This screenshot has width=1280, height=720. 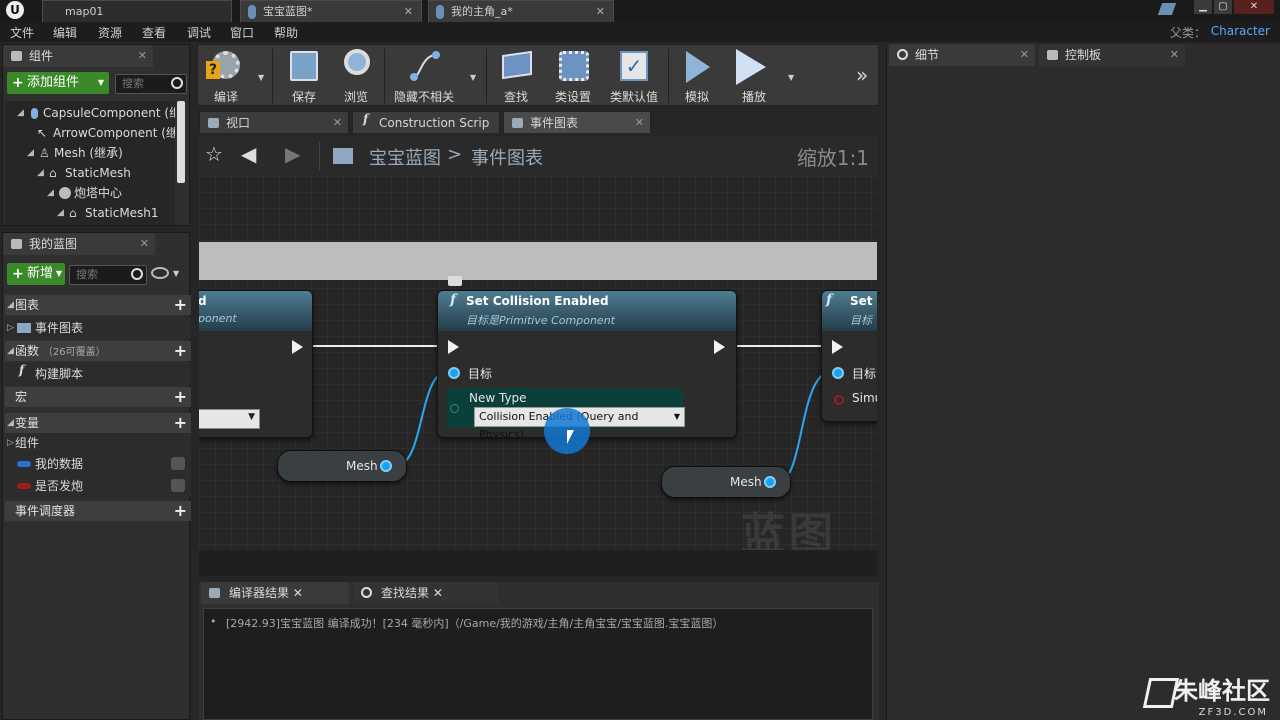 I want to click on menu-debug: 调试, so click(x=199, y=32).